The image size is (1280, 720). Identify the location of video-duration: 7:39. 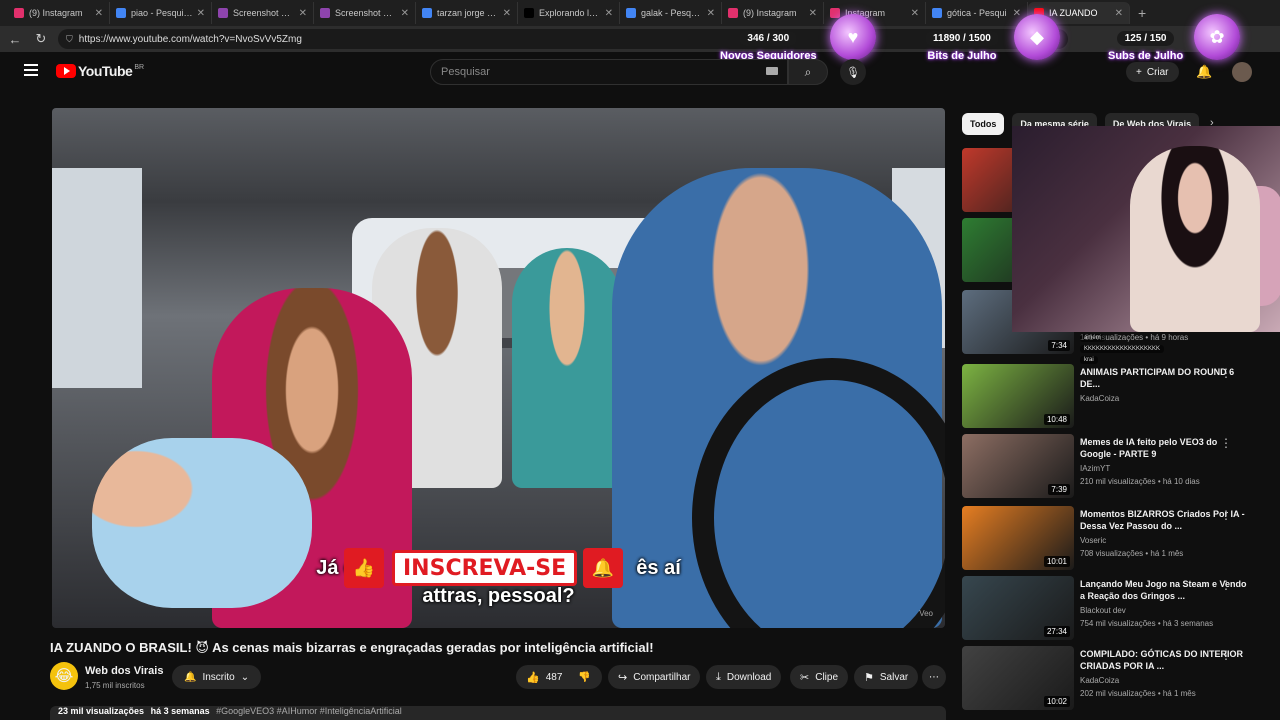
(1059, 489).